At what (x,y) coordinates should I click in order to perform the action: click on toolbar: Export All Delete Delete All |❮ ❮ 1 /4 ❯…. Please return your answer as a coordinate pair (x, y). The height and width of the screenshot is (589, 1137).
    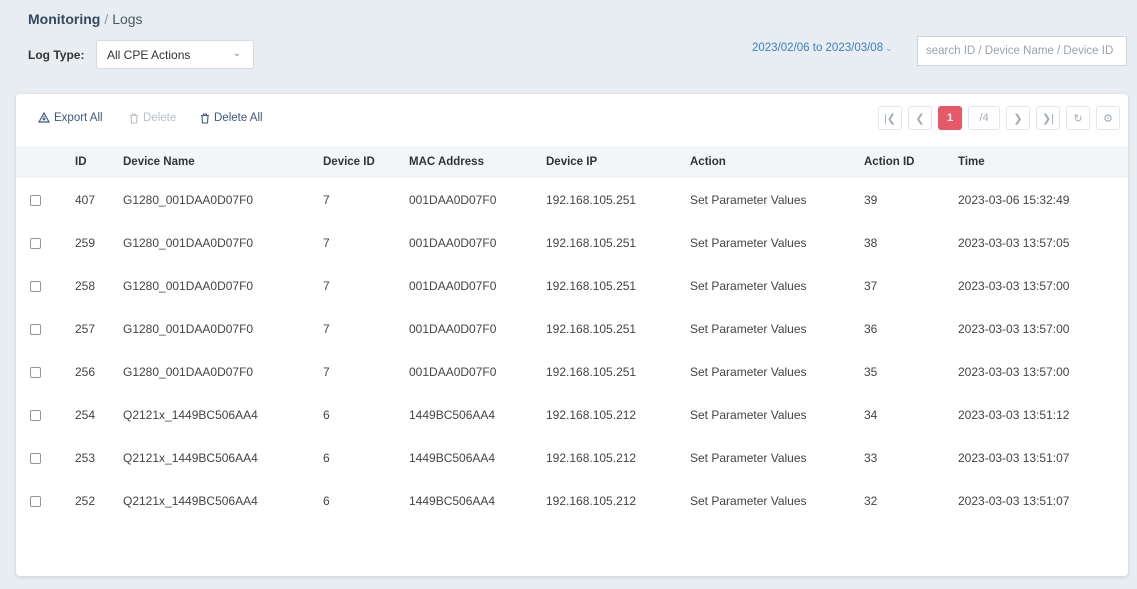
    Looking at the image, I should click on (572, 118).